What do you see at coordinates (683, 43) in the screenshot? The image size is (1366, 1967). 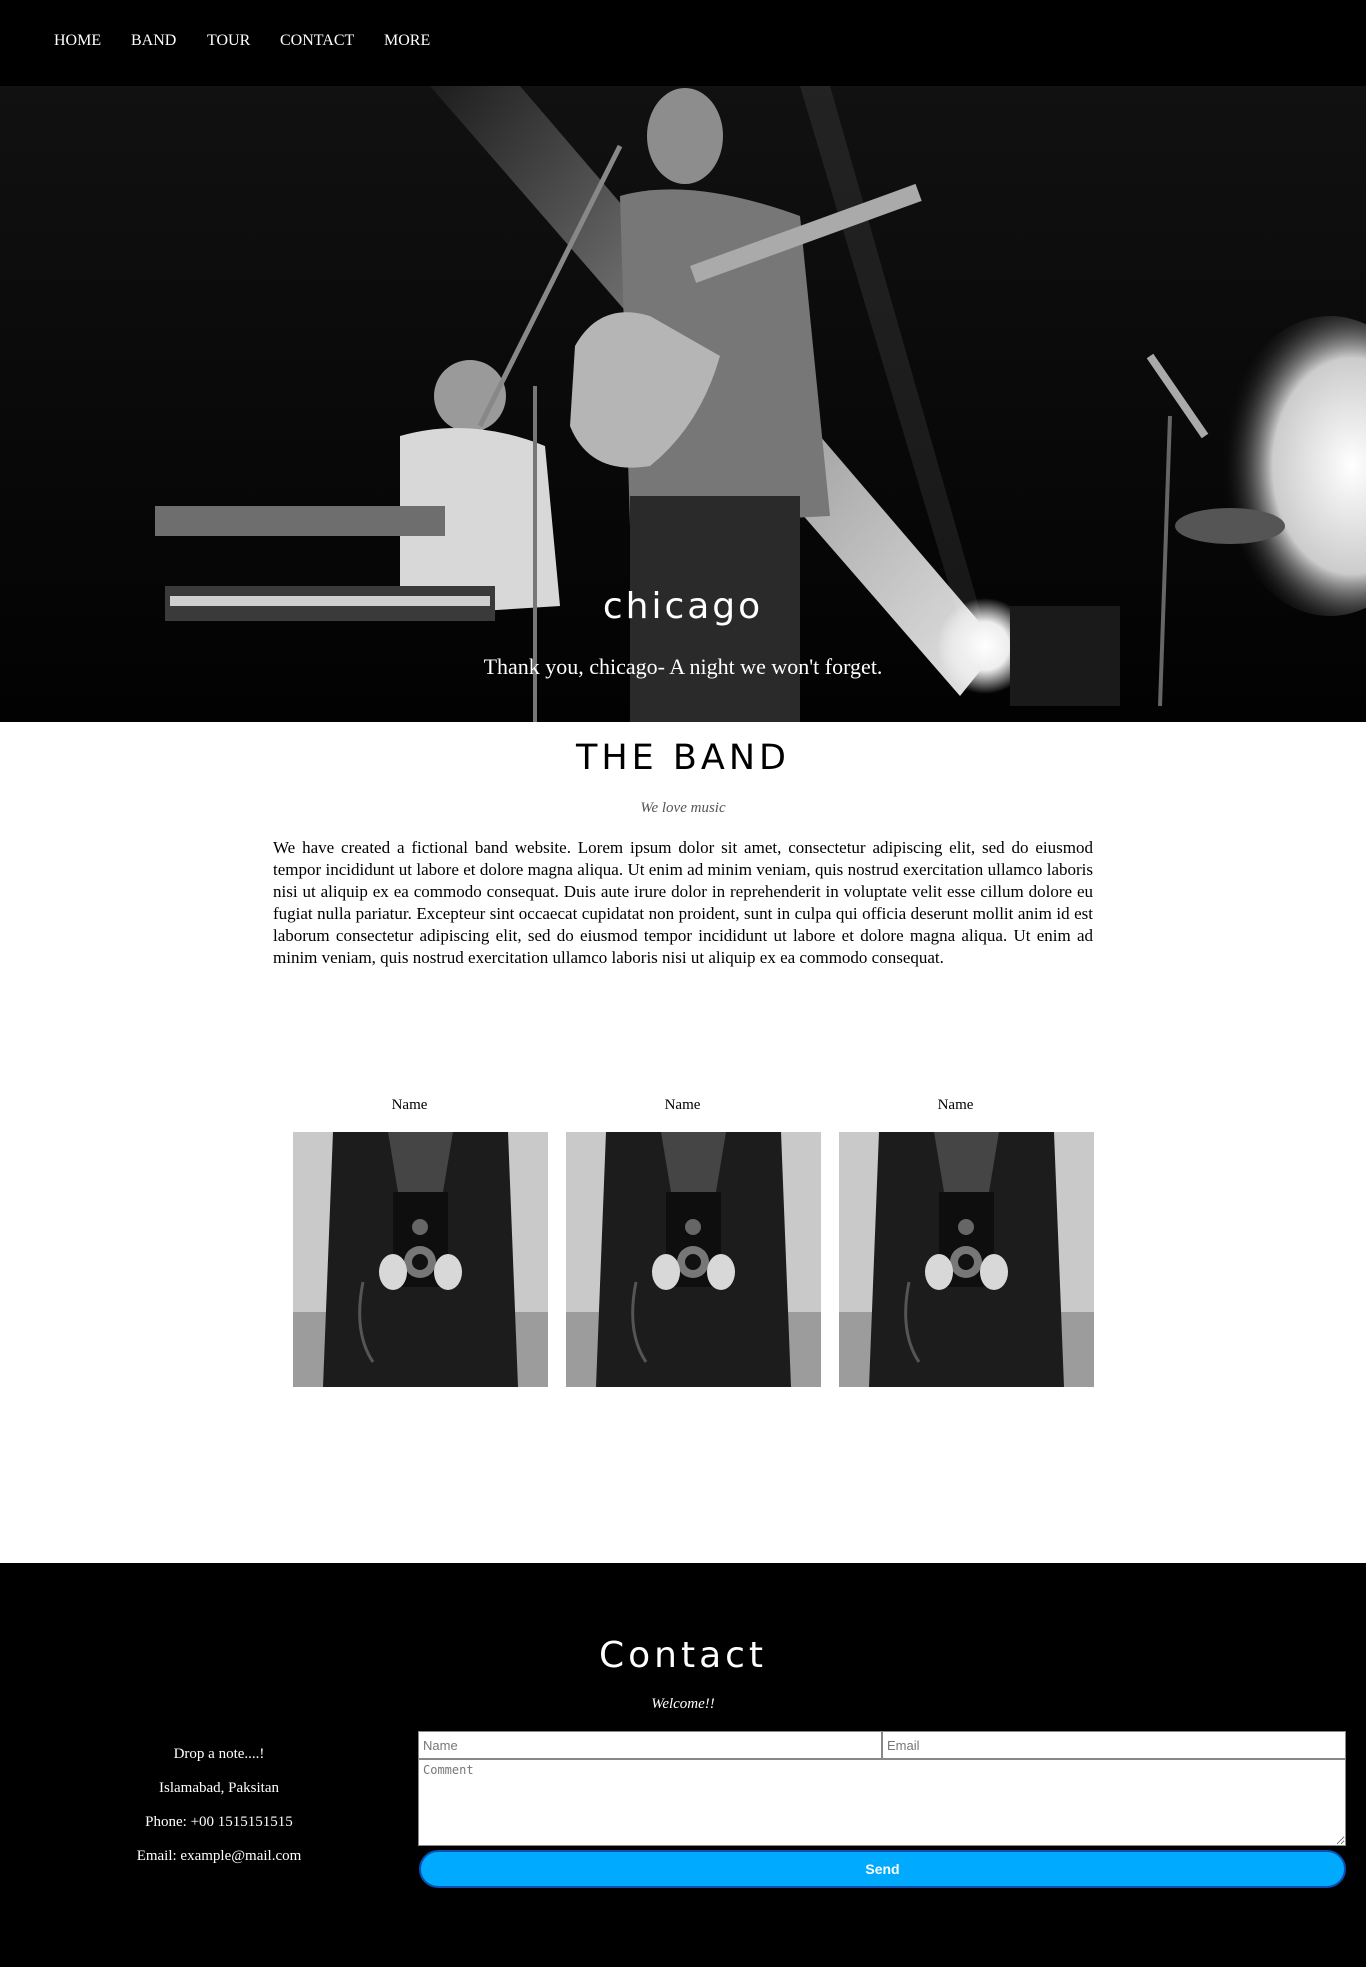 I see `top-navbar: HOME BAND TOUR CONTACT MORE` at bounding box center [683, 43].